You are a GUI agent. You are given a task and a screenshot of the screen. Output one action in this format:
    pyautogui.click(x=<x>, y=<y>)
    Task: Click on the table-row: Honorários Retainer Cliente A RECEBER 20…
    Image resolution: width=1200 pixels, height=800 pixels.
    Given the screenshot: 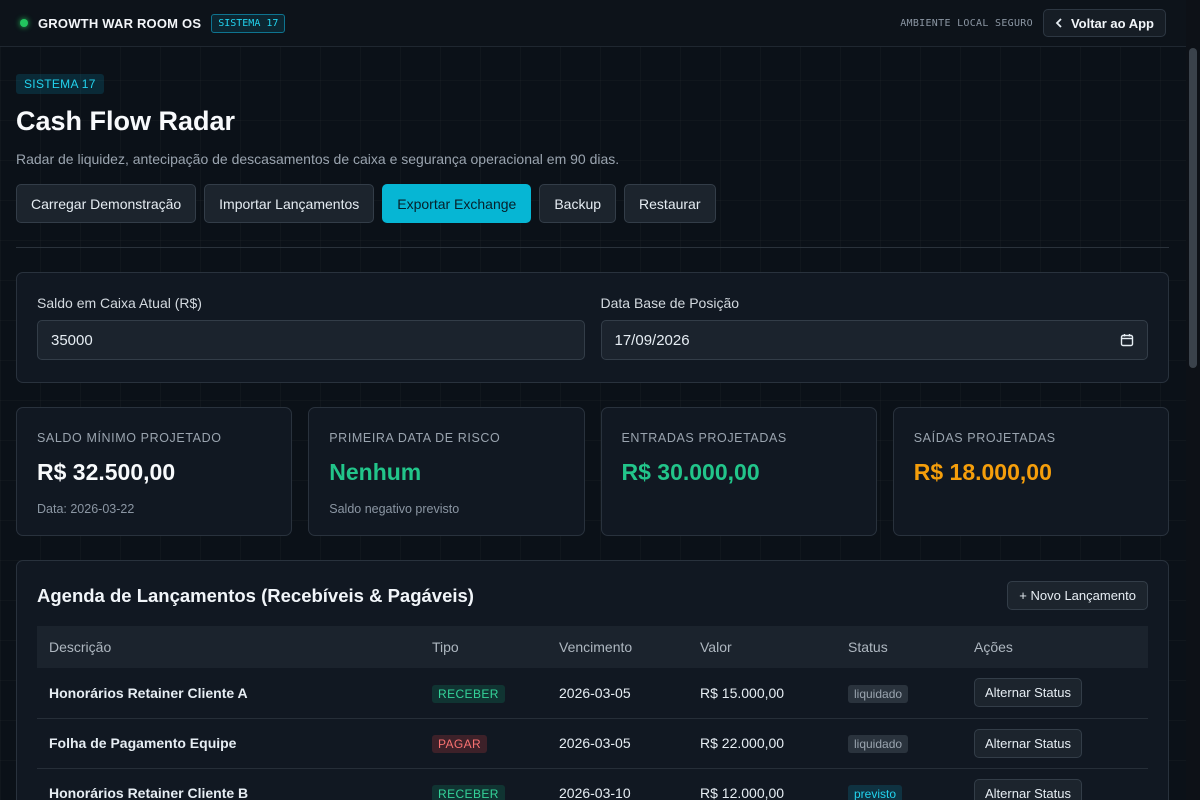 What is the action you would take?
    pyautogui.click(x=592, y=693)
    